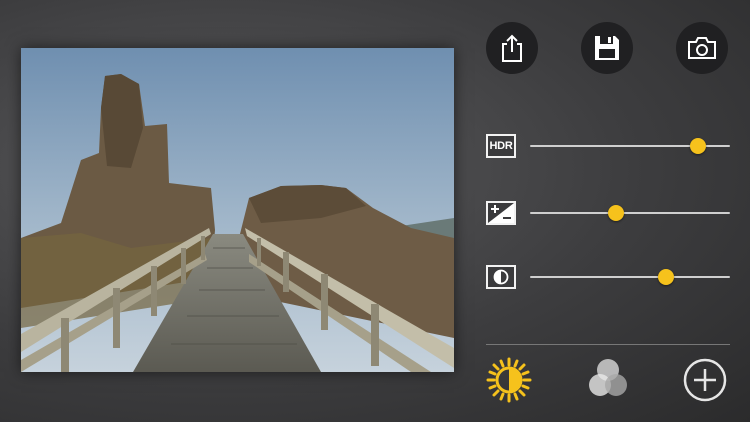 This screenshot has width=750, height=422. I want to click on share-icon, so click(512, 48).